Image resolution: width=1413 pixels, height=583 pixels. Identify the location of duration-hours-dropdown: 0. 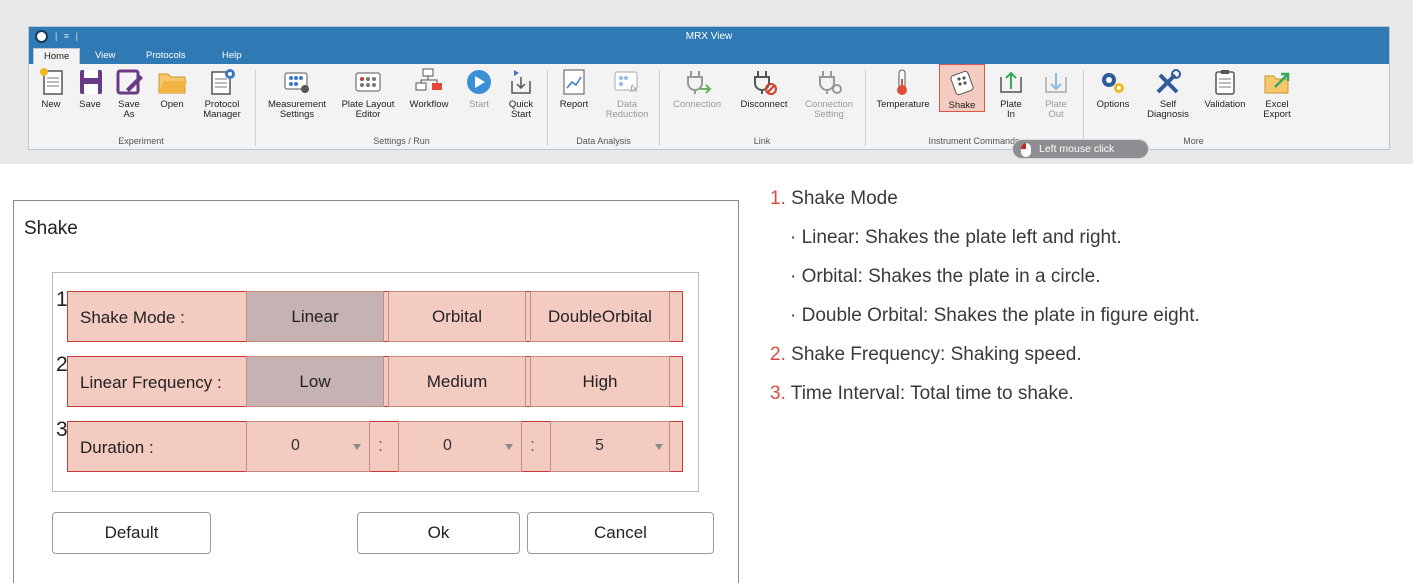
(308, 446).